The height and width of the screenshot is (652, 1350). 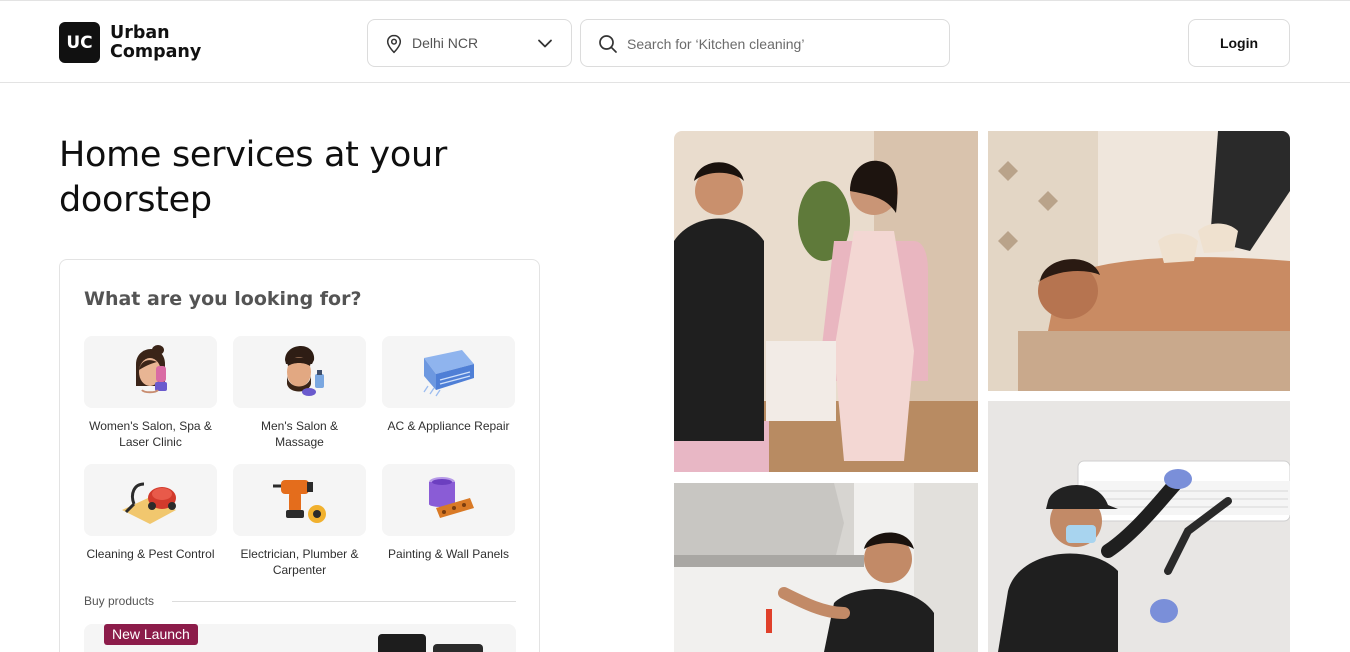 I want to click on category-painting: Painting & Wall Panels, so click(x=448, y=513).